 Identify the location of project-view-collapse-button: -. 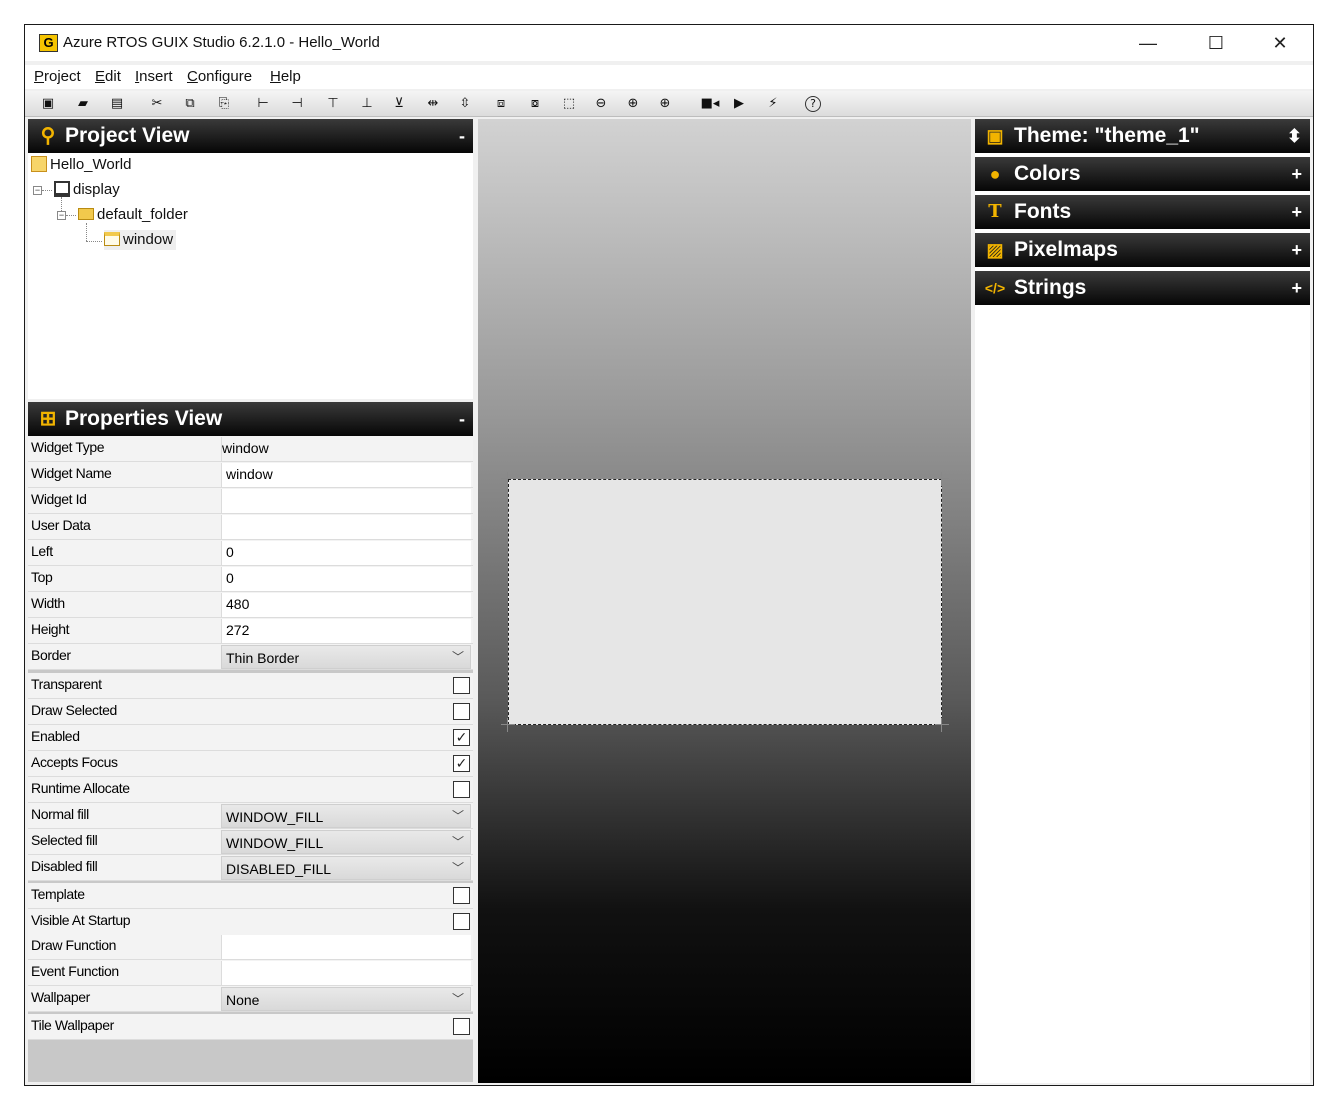
(462, 136).